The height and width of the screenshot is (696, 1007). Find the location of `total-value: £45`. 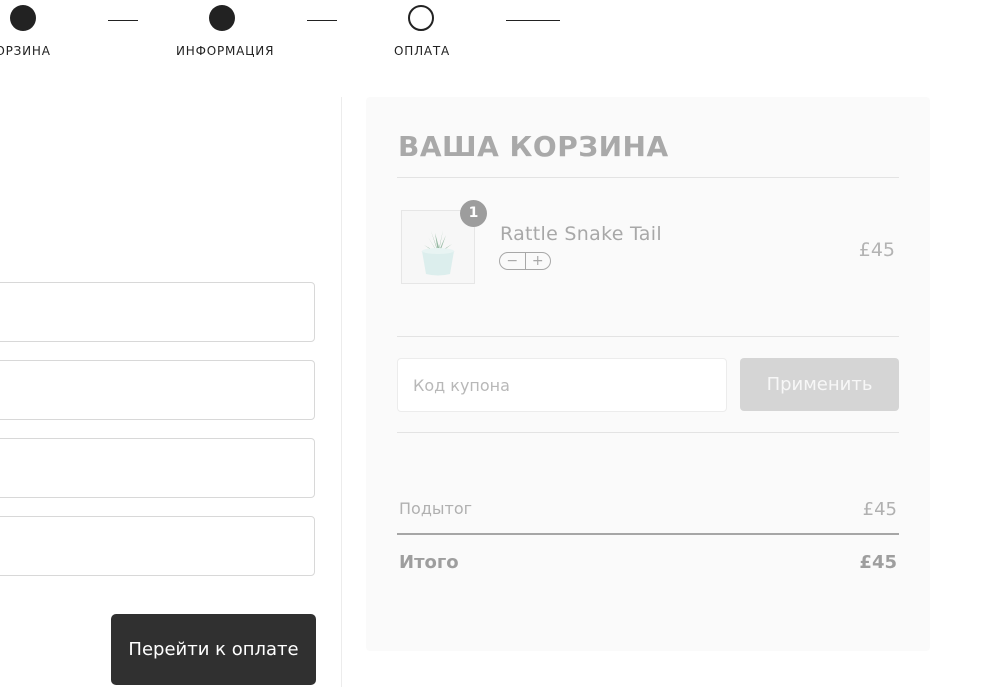

total-value: £45 is located at coordinates (878, 562).